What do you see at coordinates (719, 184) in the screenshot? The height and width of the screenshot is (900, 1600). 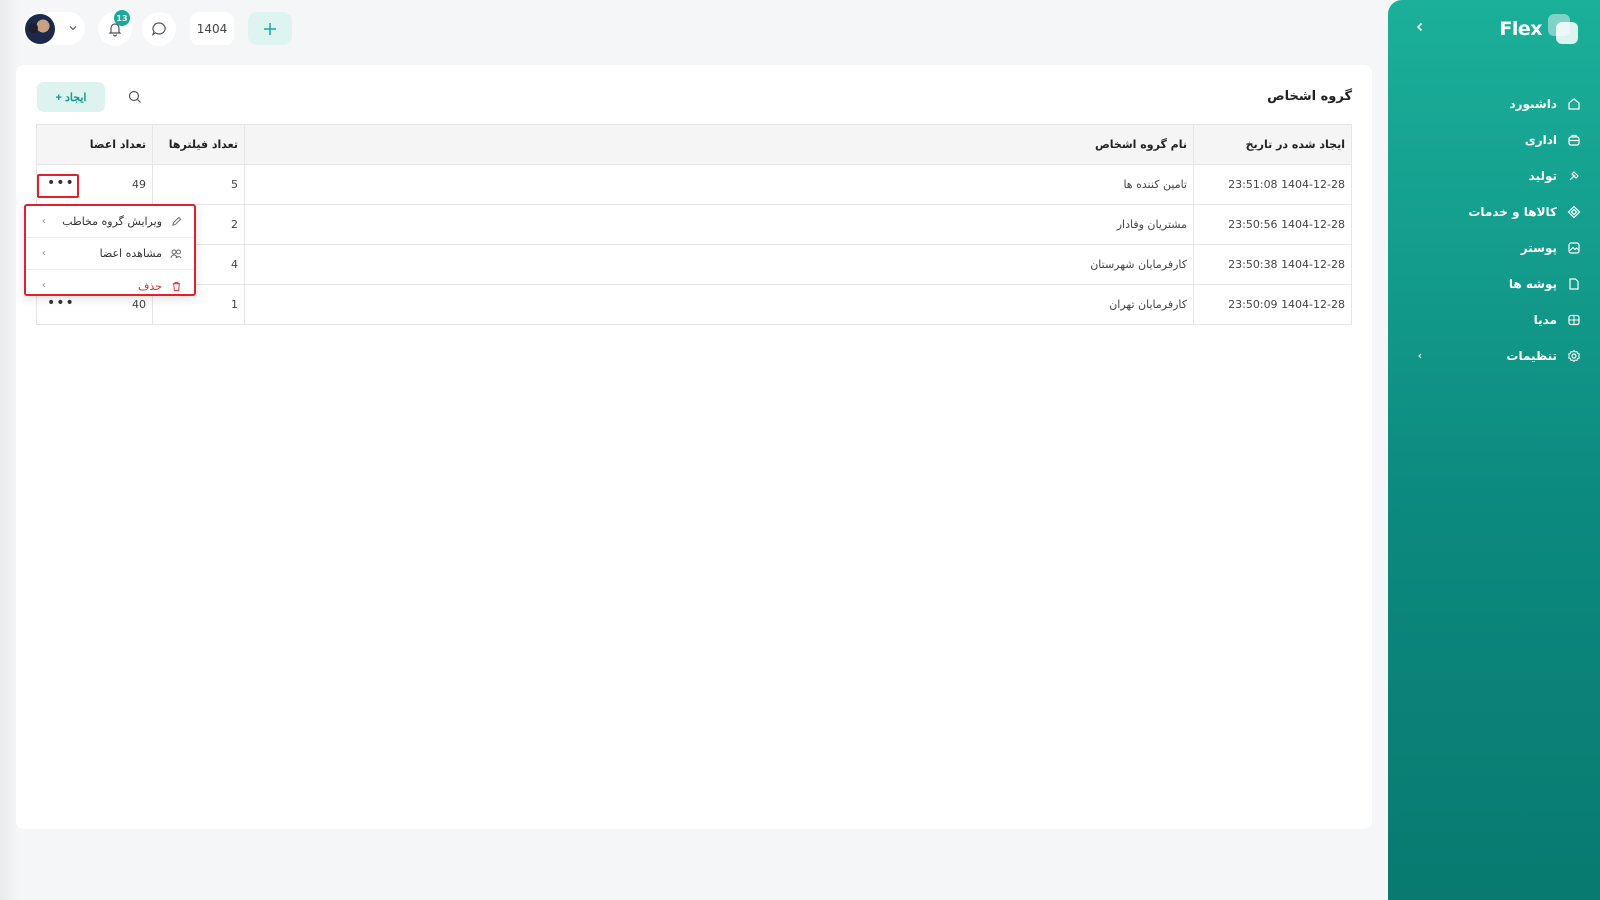 I see `cell-name: تامین کننده ها` at bounding box center [719, 184].